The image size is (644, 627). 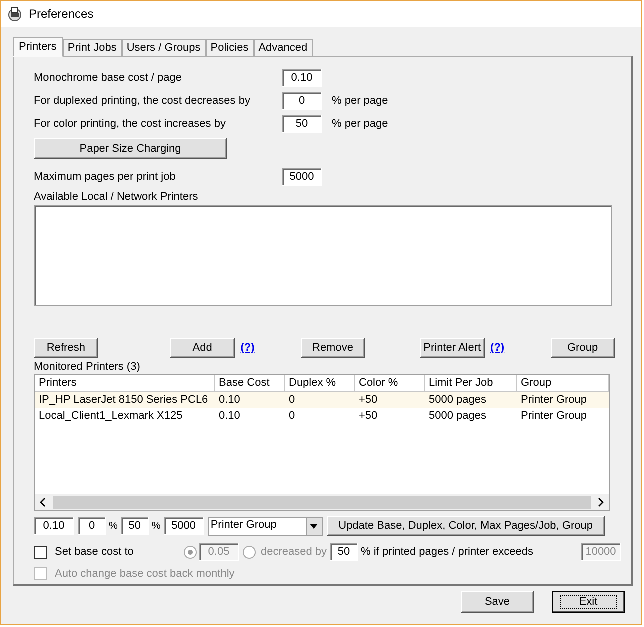 I want to click on column-header: Duplex %, so click(x=320, y=383).